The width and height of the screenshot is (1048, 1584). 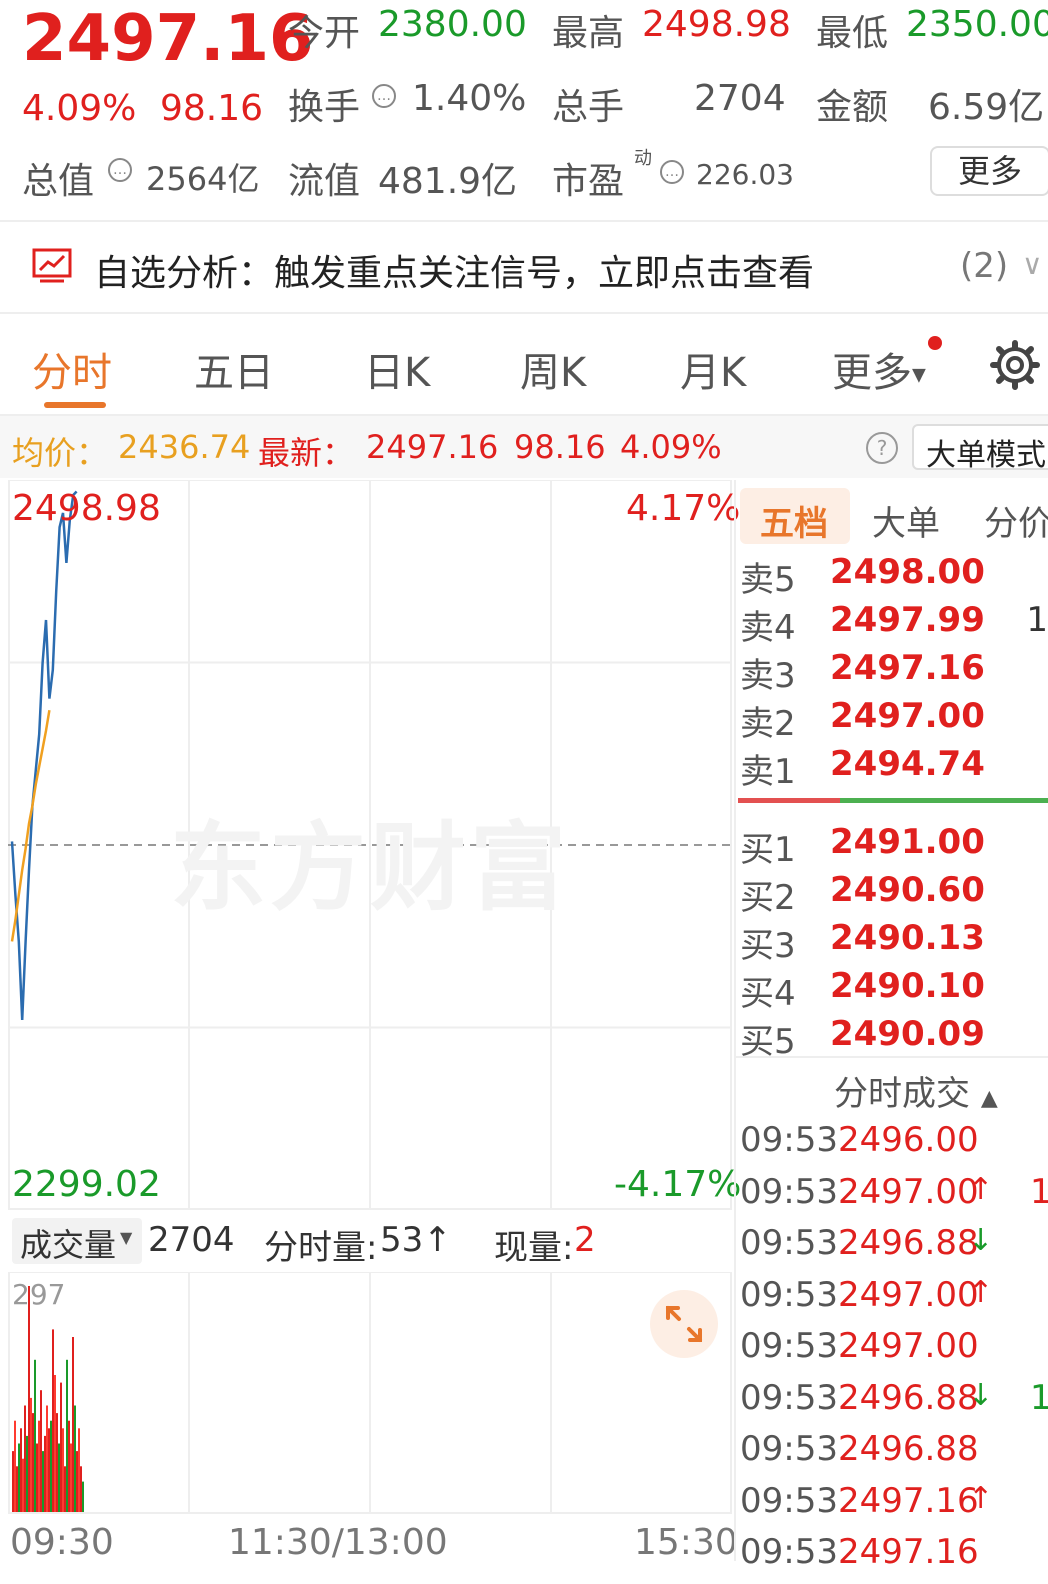 What do you see at coordinates (534, 1248) in the screenshot?
I see `current-volume-label: 现量:` at bounding box center [534, 1248].